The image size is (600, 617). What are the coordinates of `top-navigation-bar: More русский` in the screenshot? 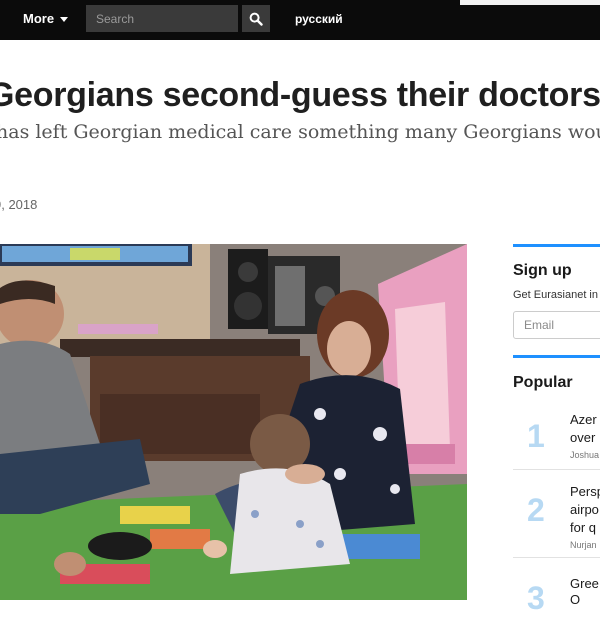 It's located at (300, 20).